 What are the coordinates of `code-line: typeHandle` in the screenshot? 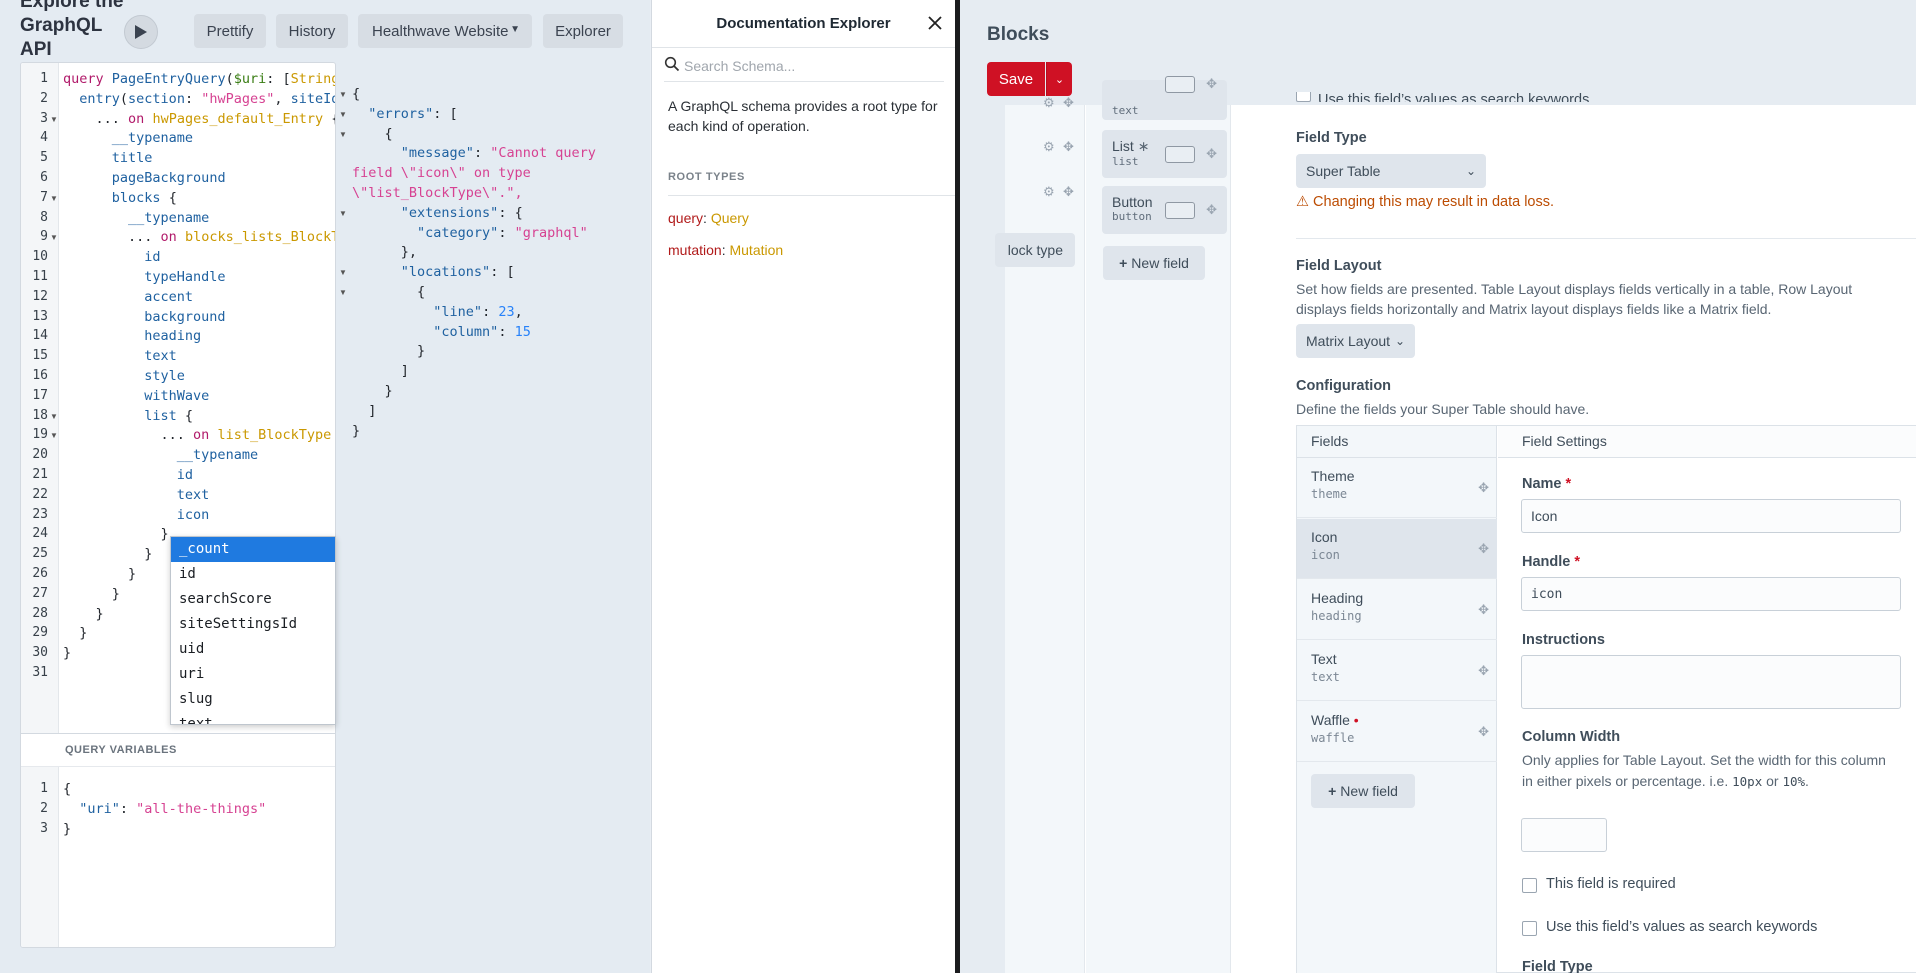 It's located at (144, 277).